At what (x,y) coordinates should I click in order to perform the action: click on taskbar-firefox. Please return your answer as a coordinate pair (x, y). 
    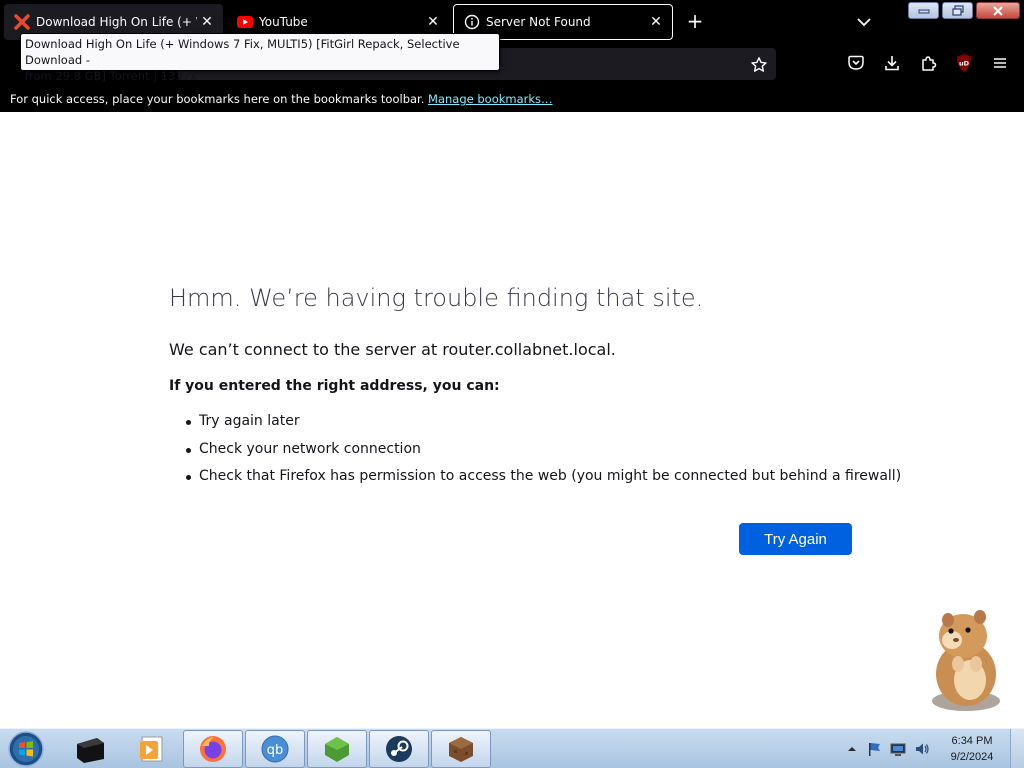
    Looking at the image, I should click on (213, 749).